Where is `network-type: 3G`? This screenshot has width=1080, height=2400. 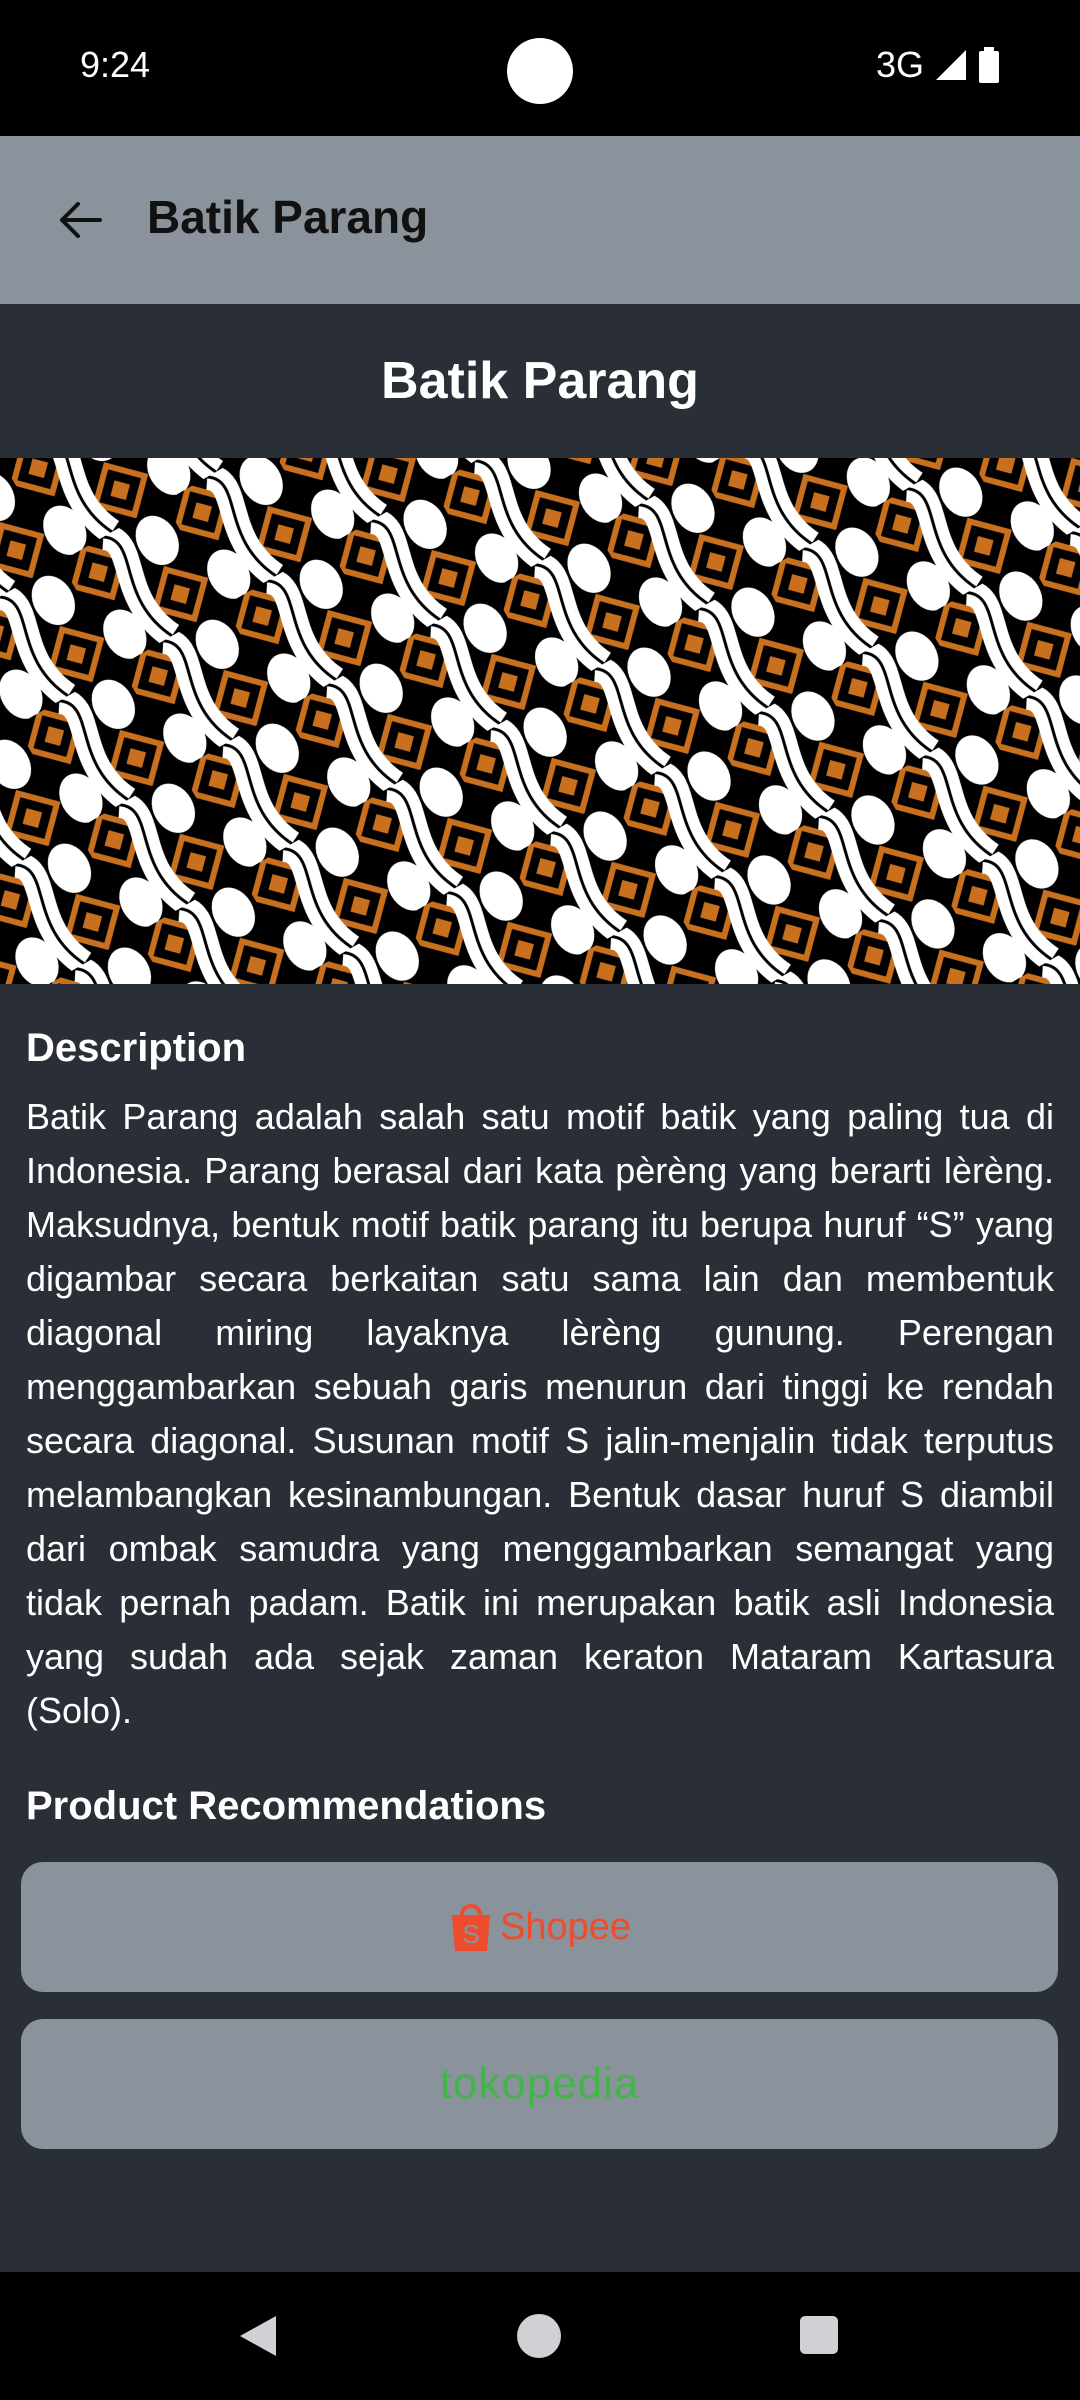
network-type: 3G is located at coordinates (899, 64).